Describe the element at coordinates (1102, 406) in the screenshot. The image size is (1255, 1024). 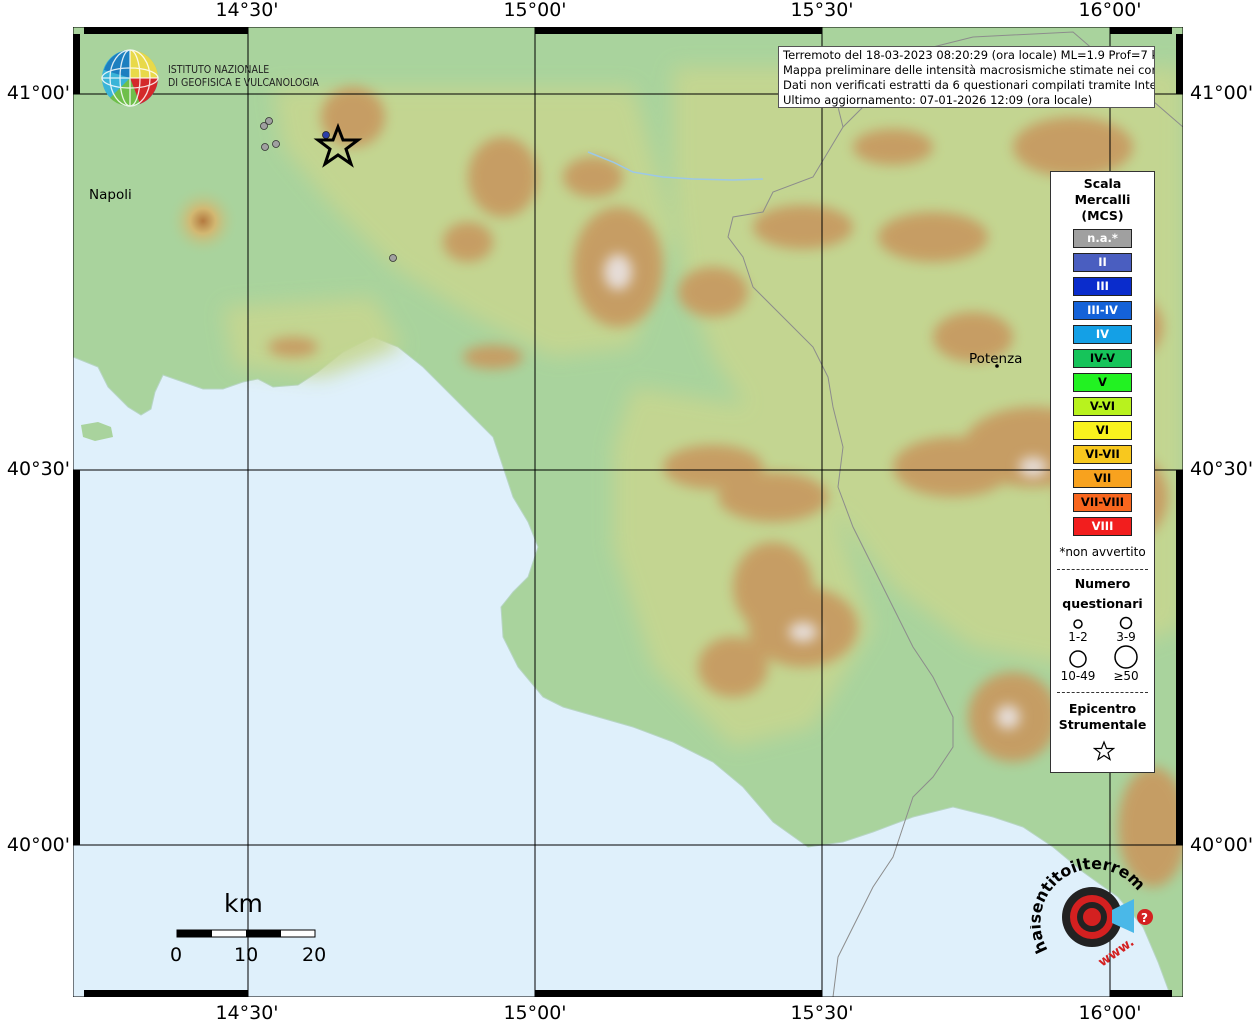
I see `intensity-swatch: V-VI` at that location.